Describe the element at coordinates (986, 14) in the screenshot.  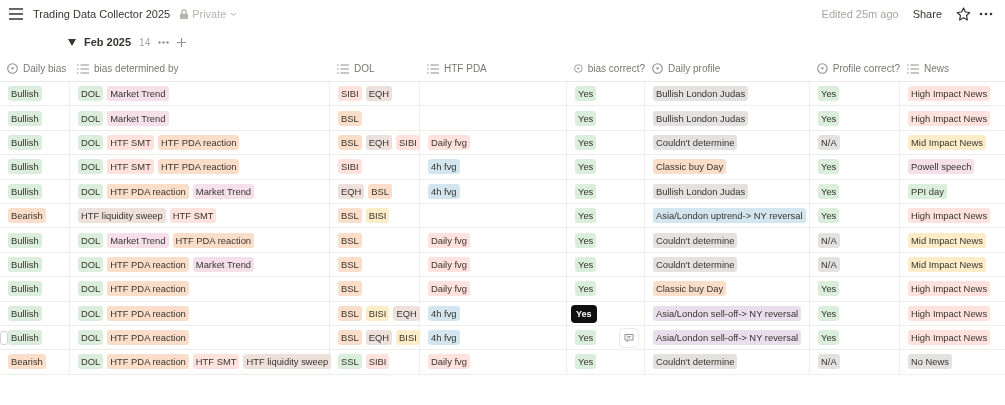
I see `more-icon` at that location.